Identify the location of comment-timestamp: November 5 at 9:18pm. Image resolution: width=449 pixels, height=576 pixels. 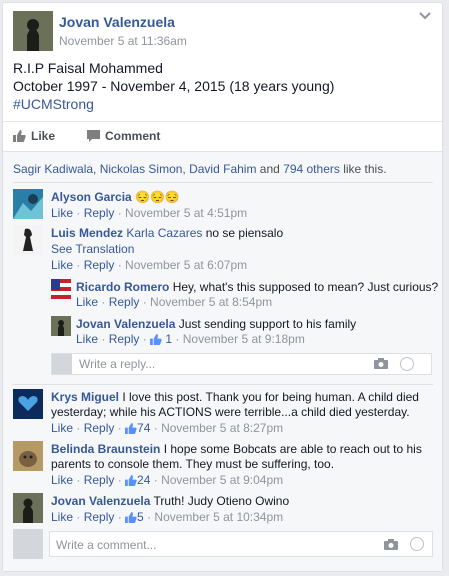
(244, 339).